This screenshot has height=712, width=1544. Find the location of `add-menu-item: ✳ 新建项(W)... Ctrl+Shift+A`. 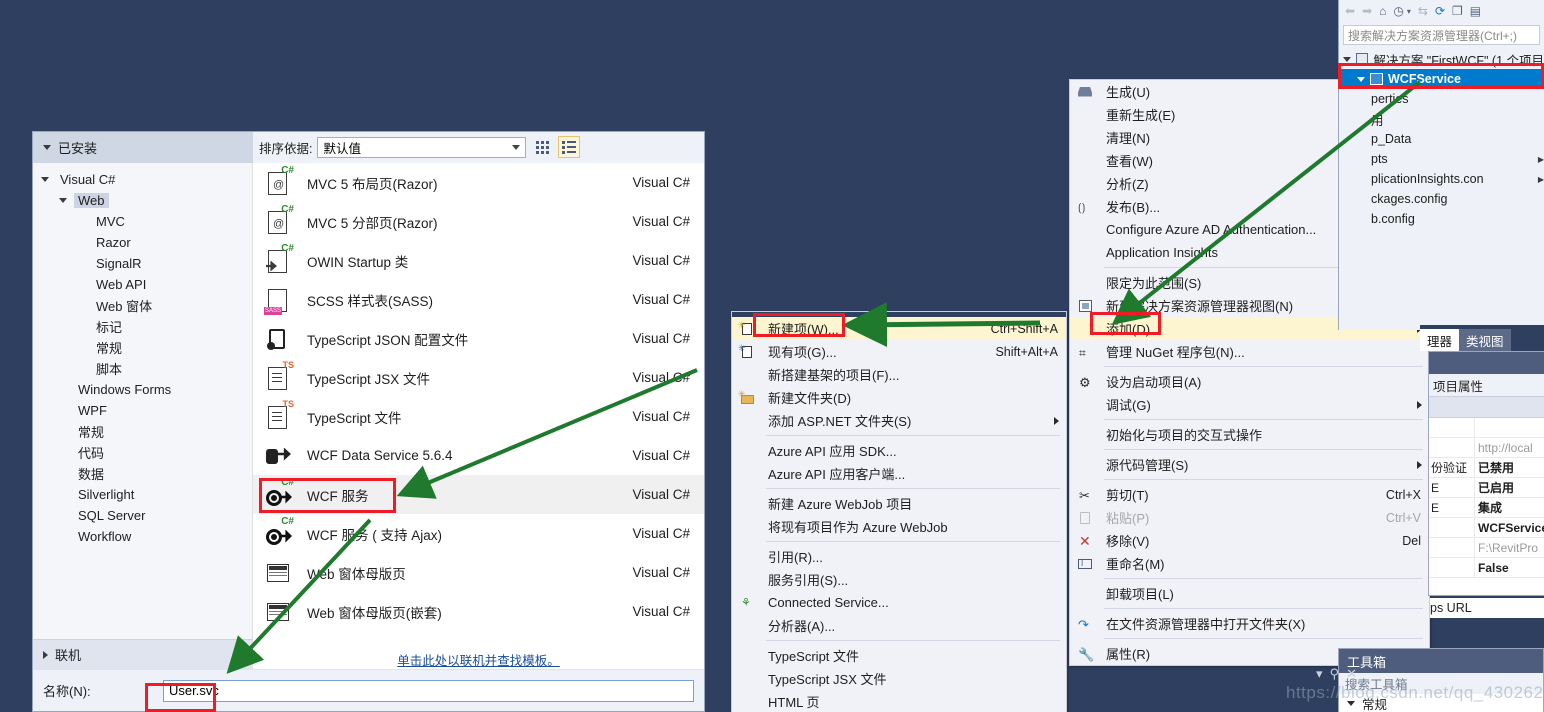

add-menu-item: ✳ 新建项(W)... Ctrl+Shift+A is located at coordinates (899, 328).